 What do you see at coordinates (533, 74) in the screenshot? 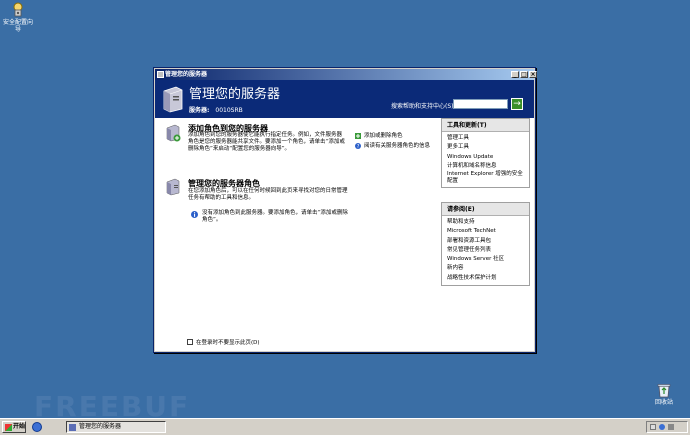
I see `close-button: ×` at bounding box center [533, 74].